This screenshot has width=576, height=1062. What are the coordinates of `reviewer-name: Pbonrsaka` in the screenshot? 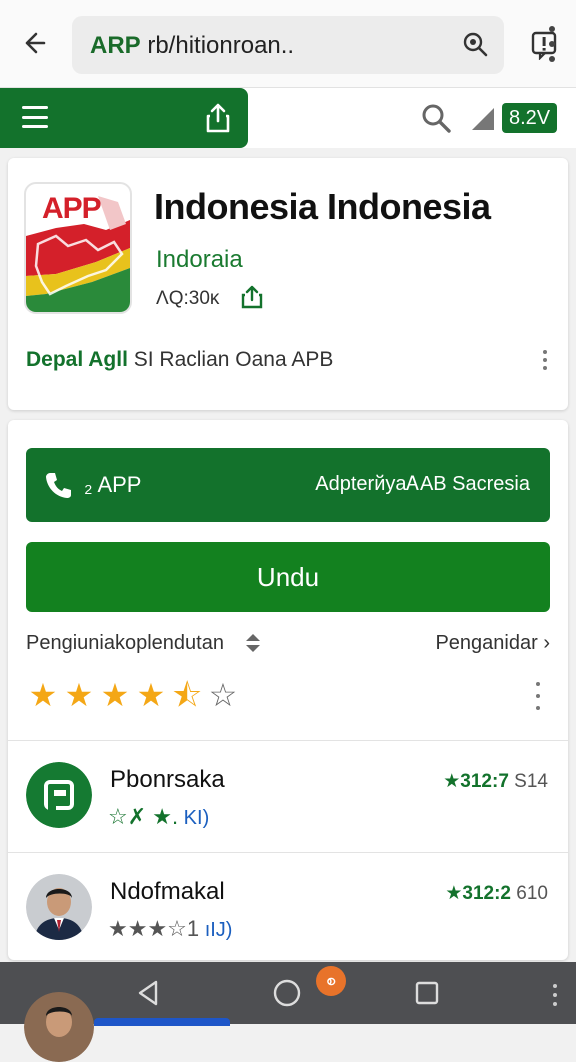 It's located at (167, 779).